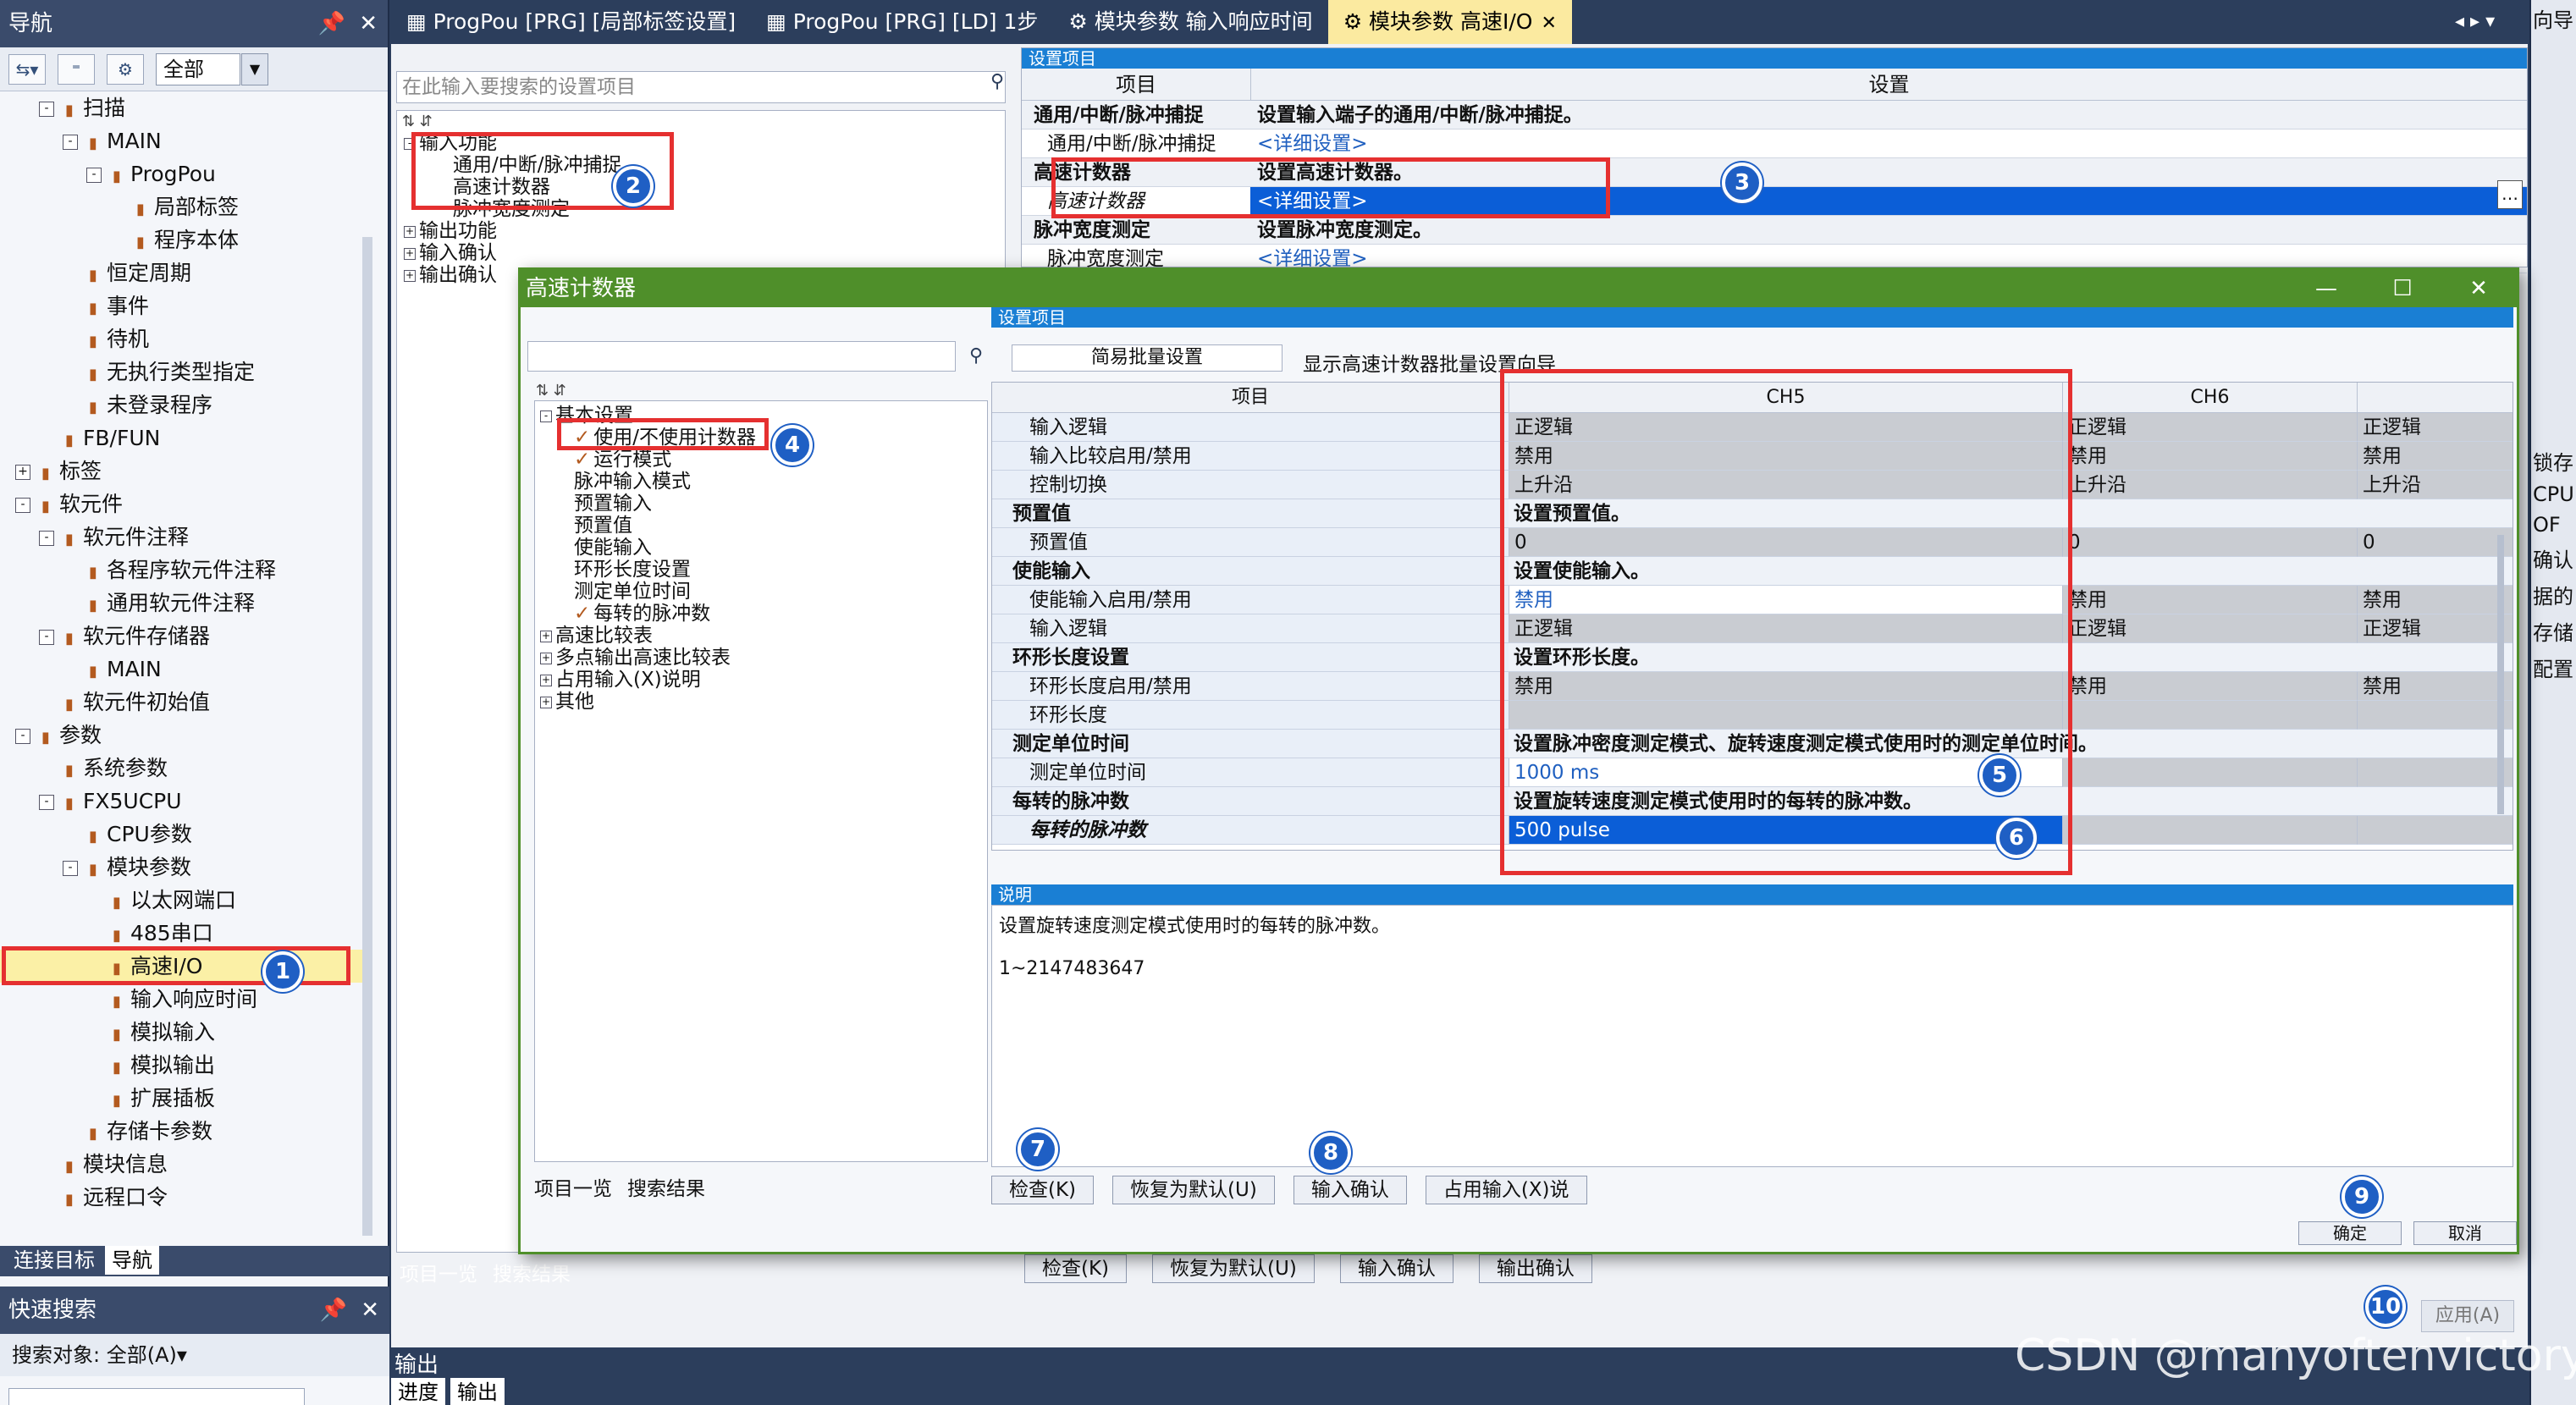 Image resolution: width=2576 pixels, height=1405 pixels. I want to click on view-mode-icon: ⇆▾, so click(27, 69).